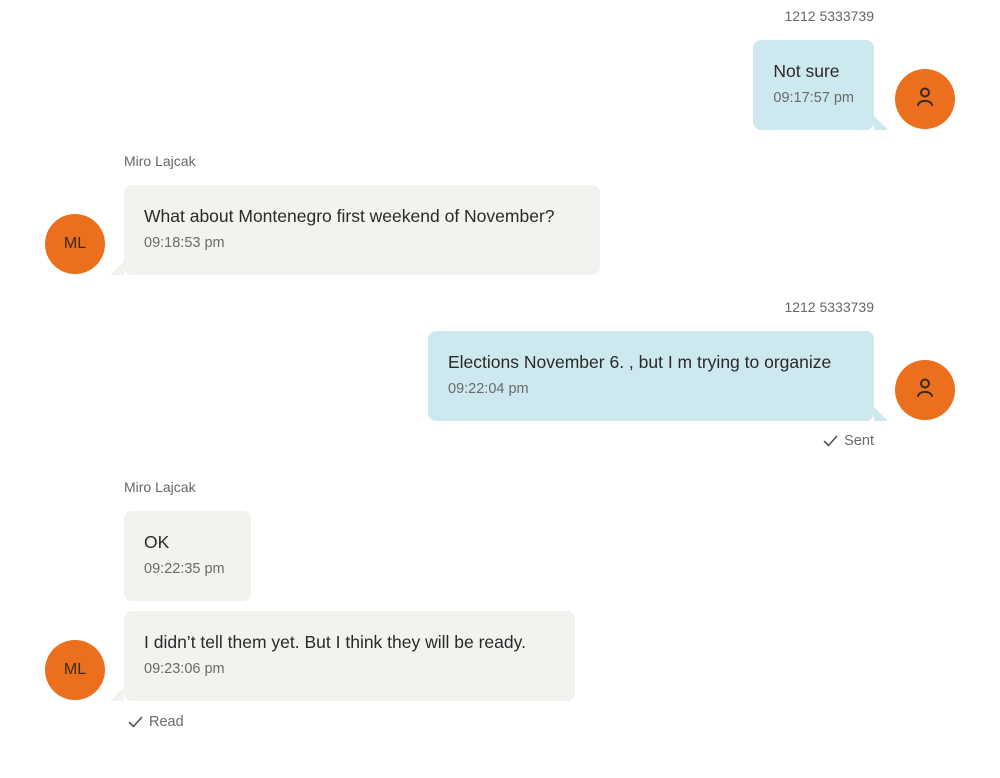  What do you see at coordinates (166, 722) in the screenshot?
I see `status-label: Read` at bounding box center [166, 722].